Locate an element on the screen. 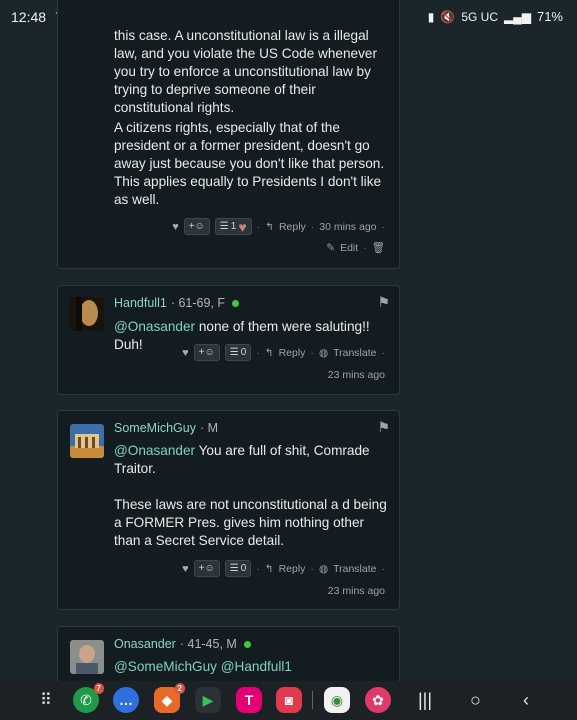  navigation-bar: ⠿ ✆ 7 … ◆ 2 ▶ T ◙ ◉ ✿ ||| ○ ‹ is located at coordinates (288, 700).